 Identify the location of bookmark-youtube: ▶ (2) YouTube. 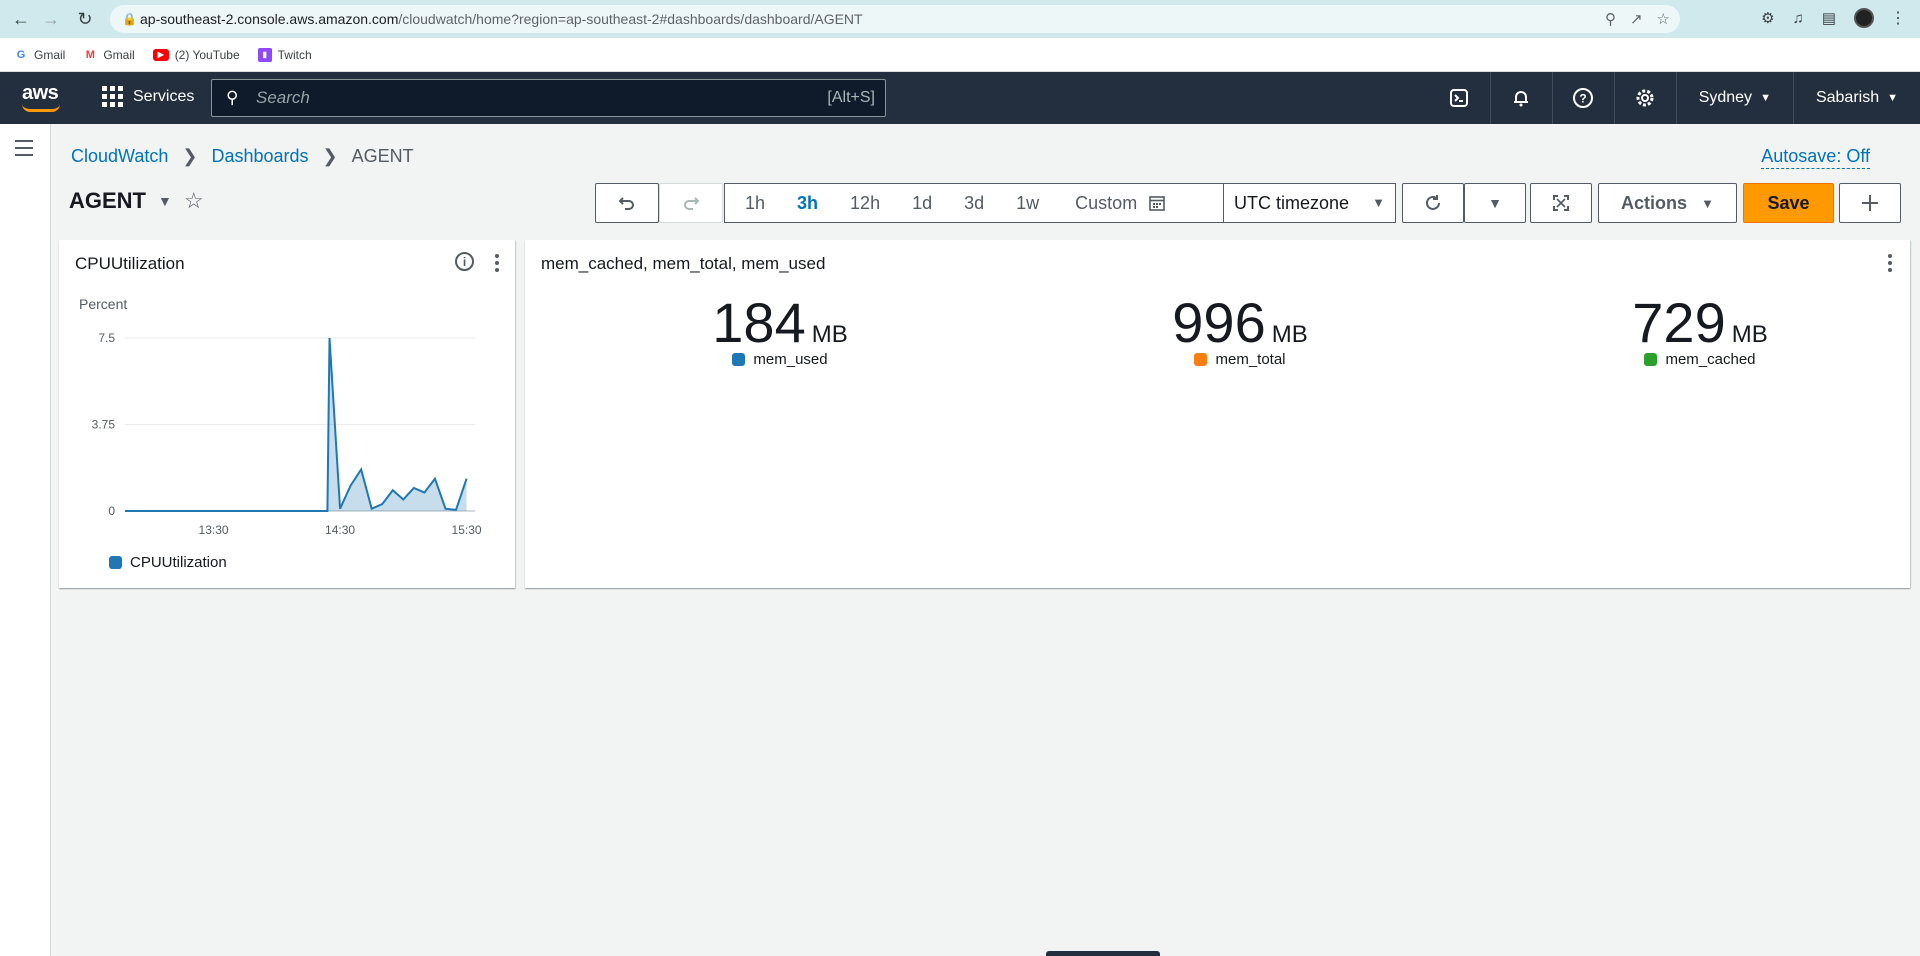
(196, 54).